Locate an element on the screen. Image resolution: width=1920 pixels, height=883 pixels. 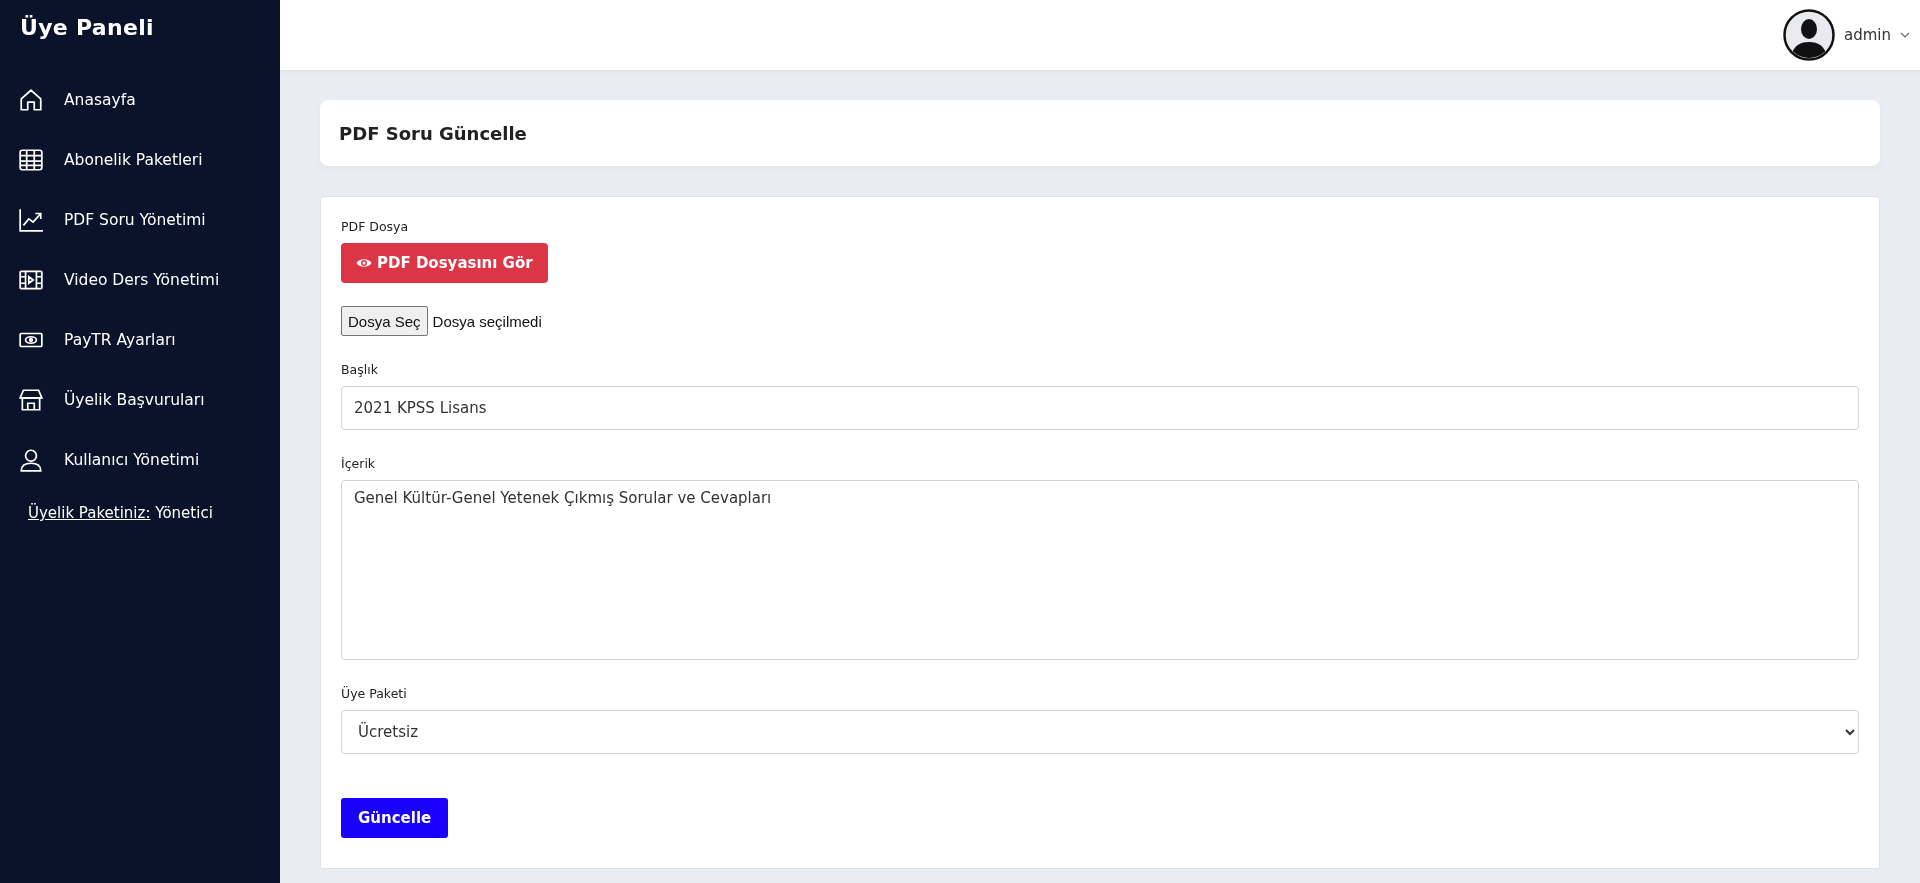
caret-icon is located at coordinates (1905, 35).